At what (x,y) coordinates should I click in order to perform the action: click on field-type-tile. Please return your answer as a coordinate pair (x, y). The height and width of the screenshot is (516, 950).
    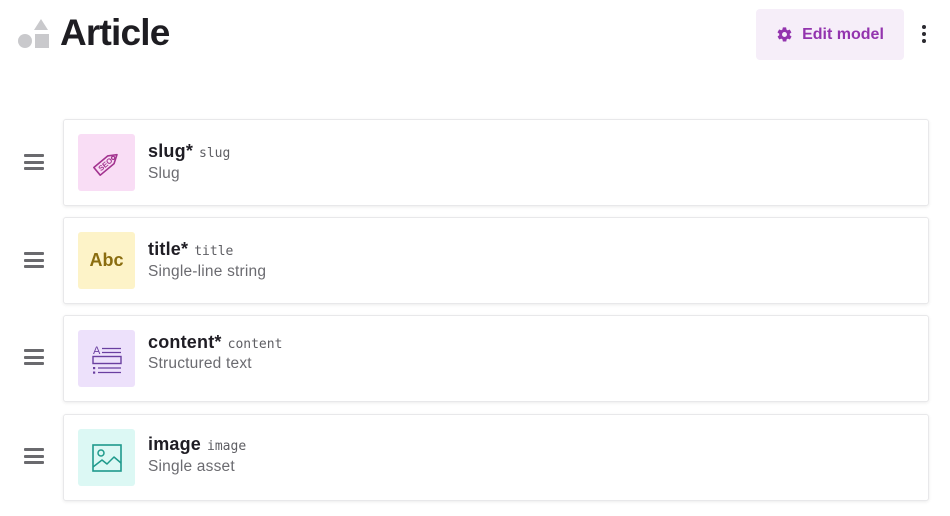
    Looking at the image, I should click on (106, 457).